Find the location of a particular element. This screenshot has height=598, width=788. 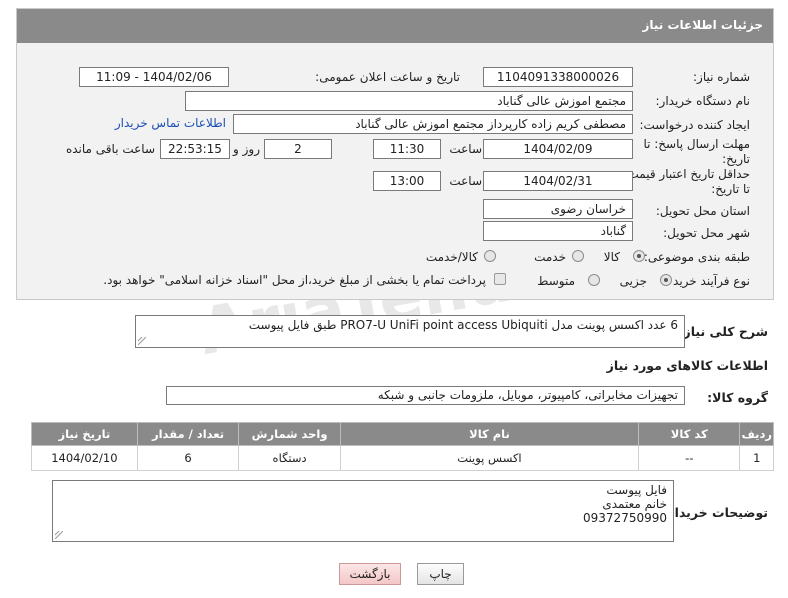

category-radio-service is located at coordinates (578, 256).